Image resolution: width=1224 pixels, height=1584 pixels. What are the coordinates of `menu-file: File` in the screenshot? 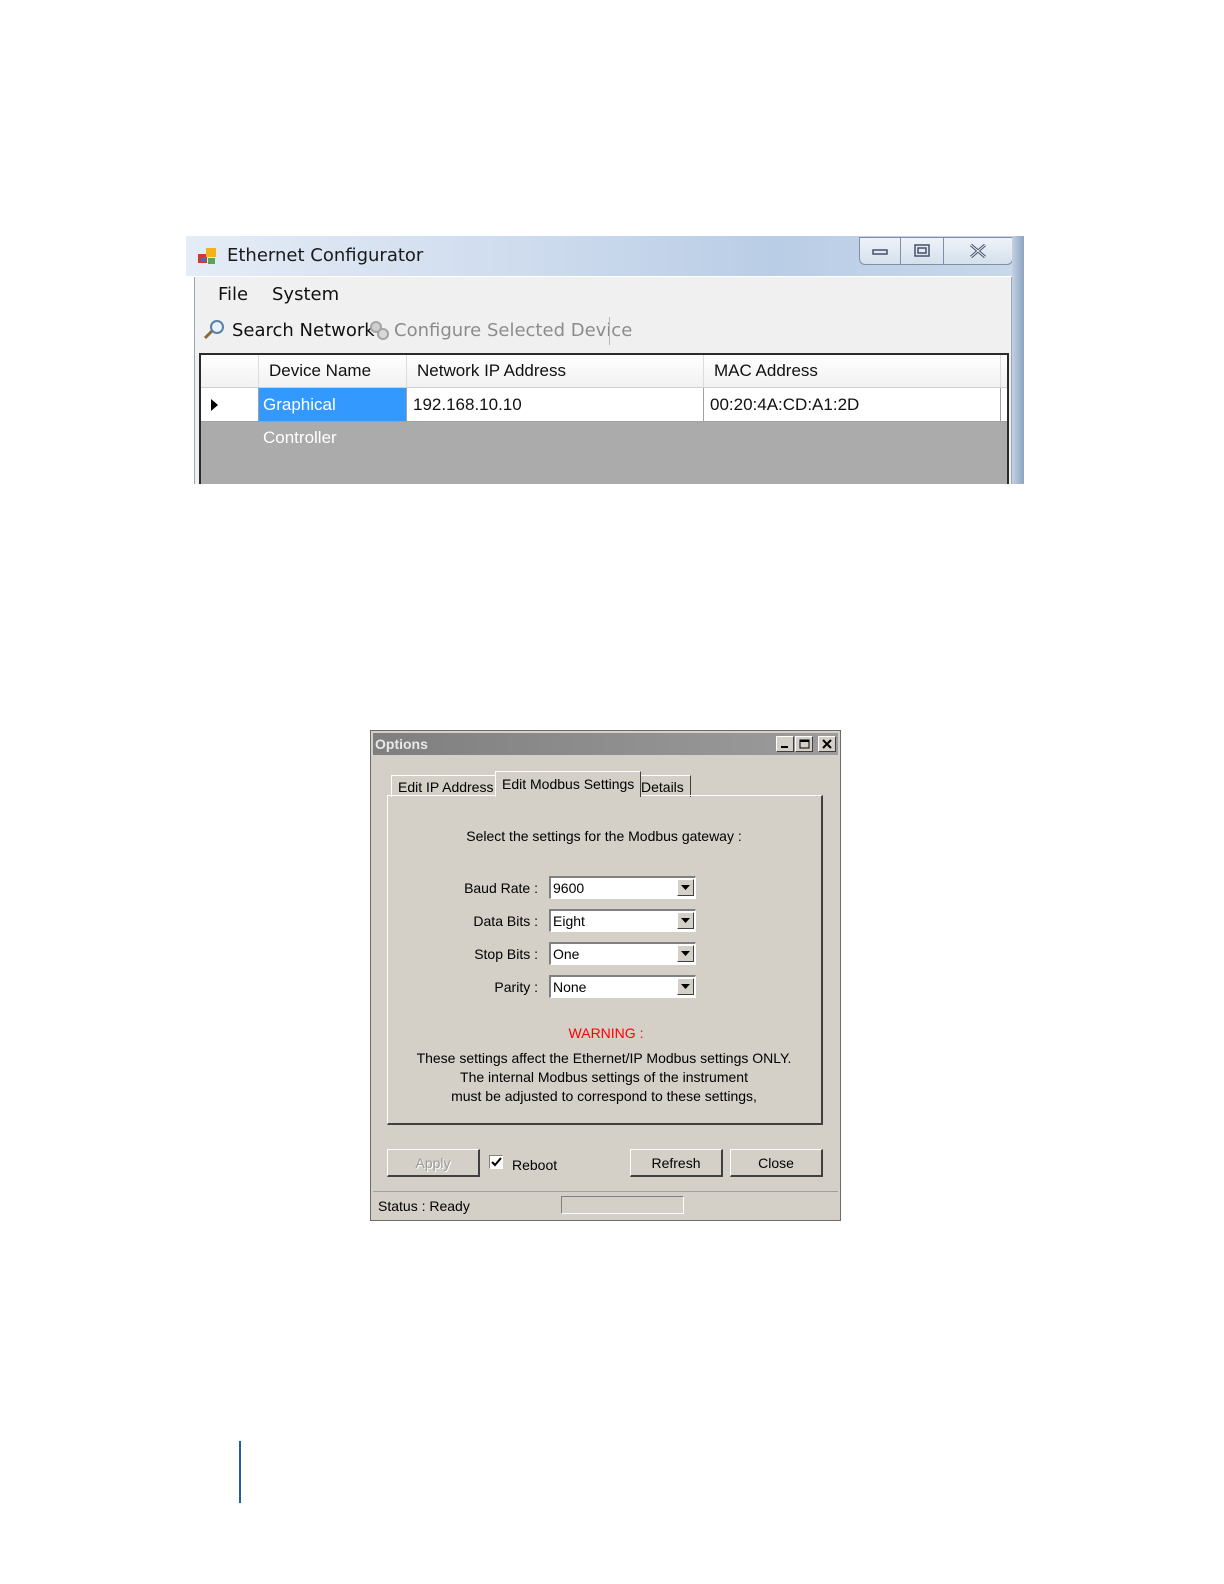 It's located at (233, 294).